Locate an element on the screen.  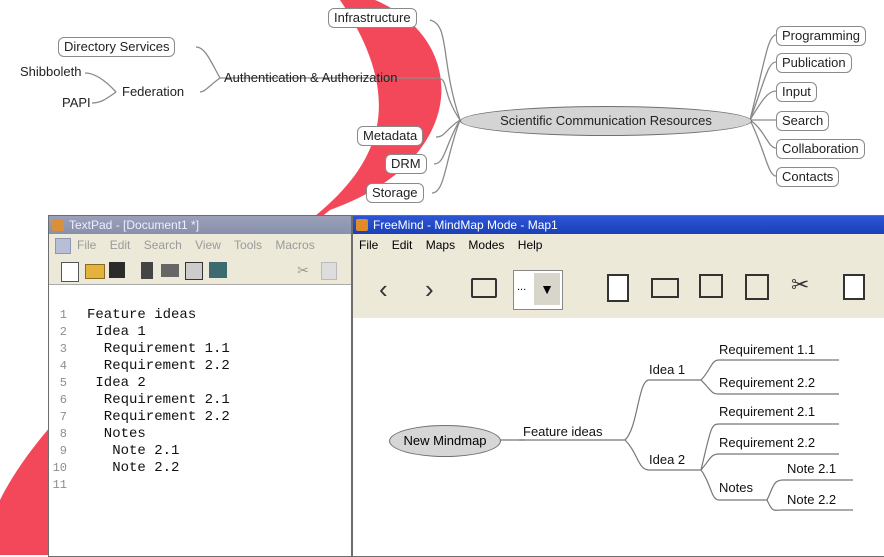
node-idea-1: Idea 1 is located at coordinates (667, 369).